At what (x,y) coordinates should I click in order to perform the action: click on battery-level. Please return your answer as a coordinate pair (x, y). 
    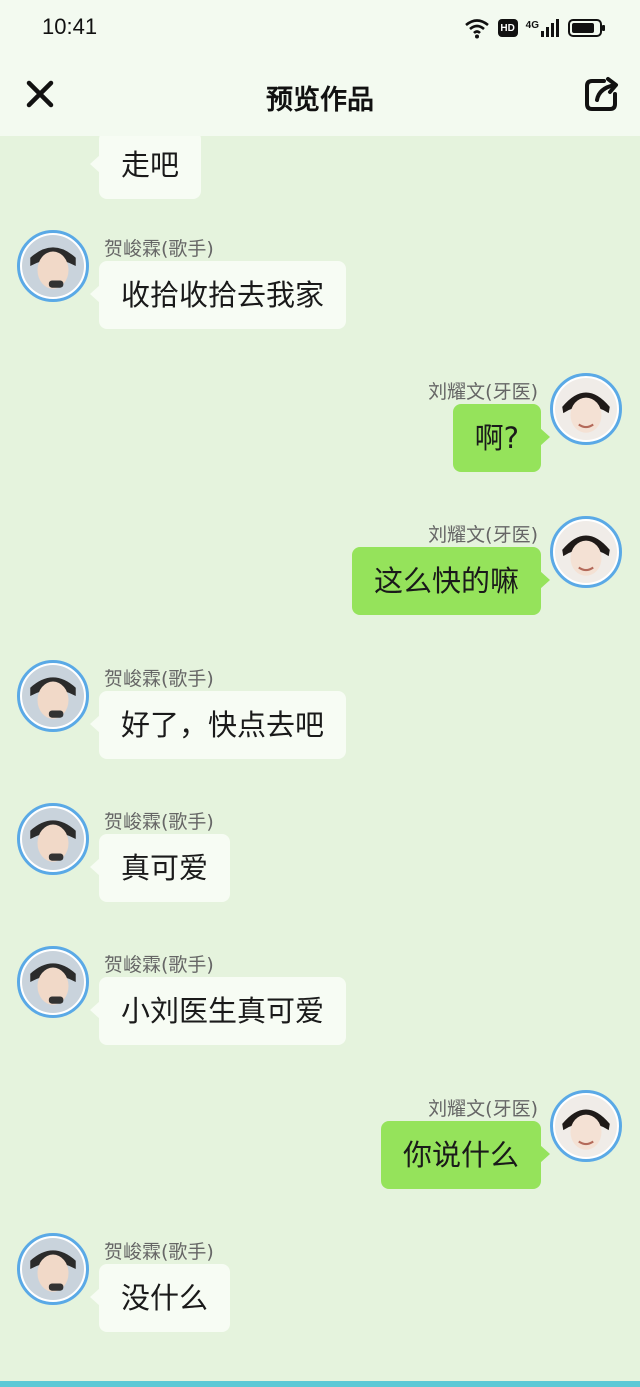
    Looking at the image, I should click on (583, 28).